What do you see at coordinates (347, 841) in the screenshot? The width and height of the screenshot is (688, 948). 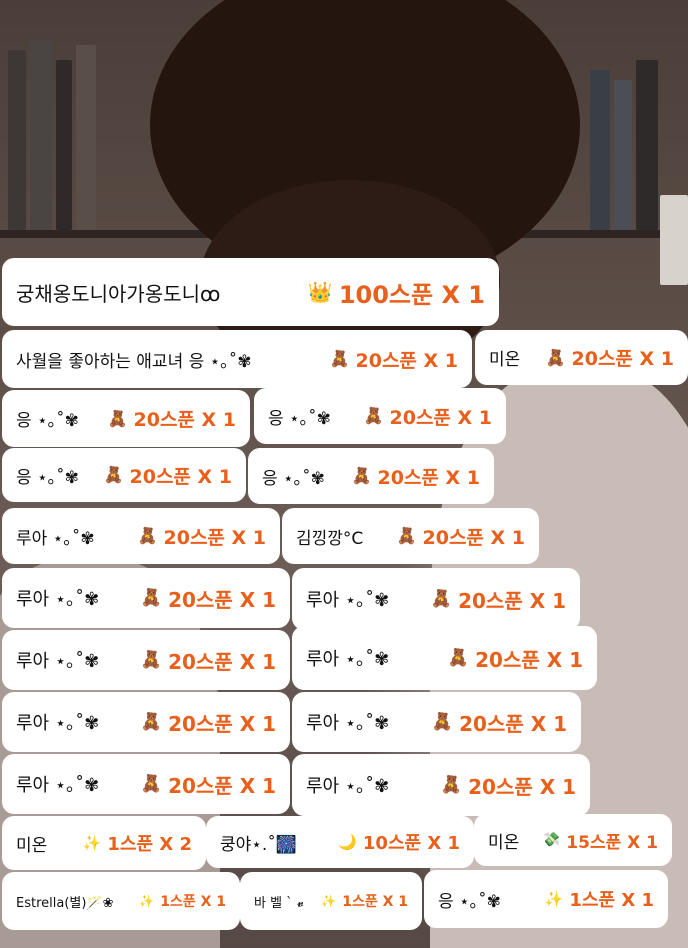 I see `moon-icon: 🌙` at bounding box center [347, 841].